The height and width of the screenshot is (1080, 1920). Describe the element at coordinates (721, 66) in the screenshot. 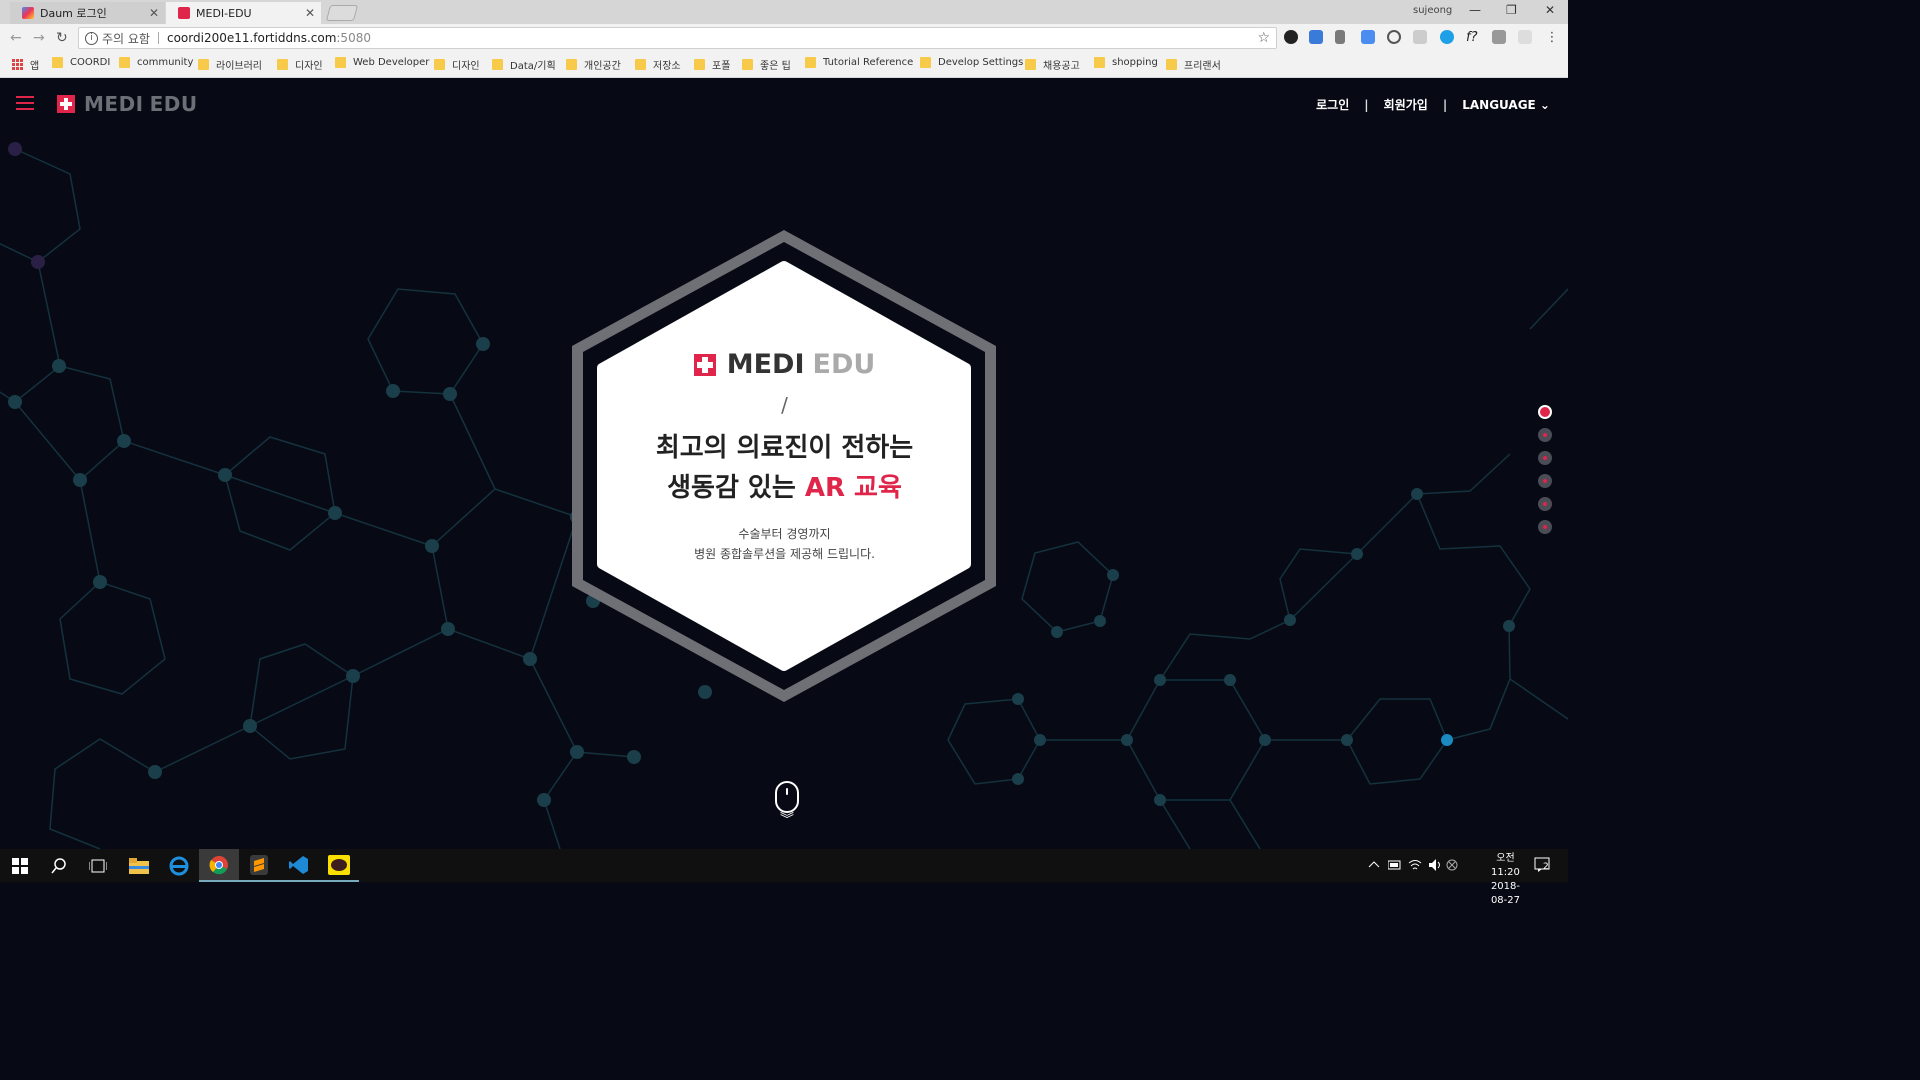

I see `bookmark-label: 포폴` at that location.